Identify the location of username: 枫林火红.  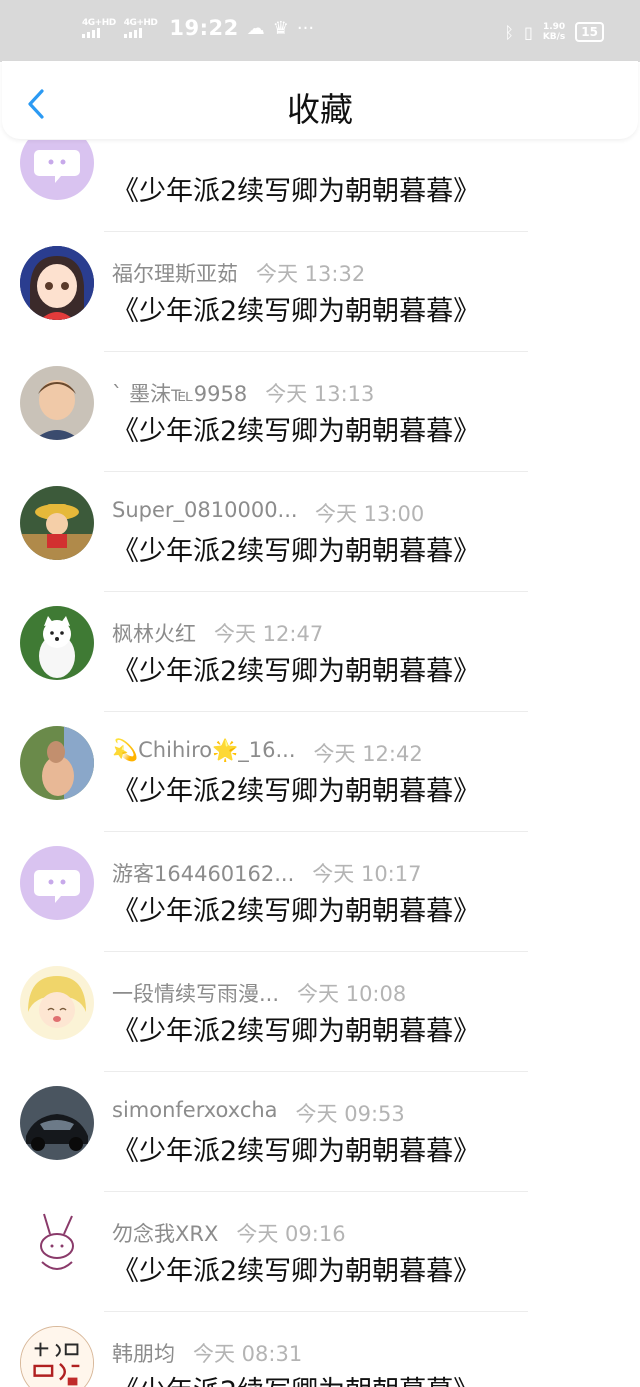
(154, 634).